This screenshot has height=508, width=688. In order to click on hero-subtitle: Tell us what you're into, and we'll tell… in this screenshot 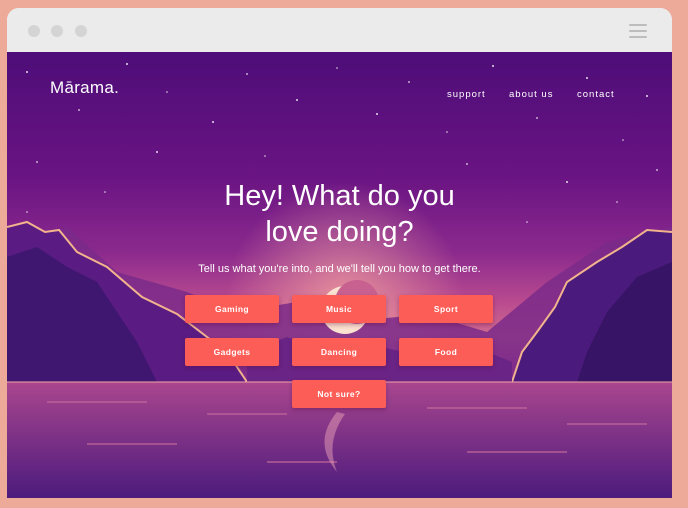, I will do `click(339, 269)`.